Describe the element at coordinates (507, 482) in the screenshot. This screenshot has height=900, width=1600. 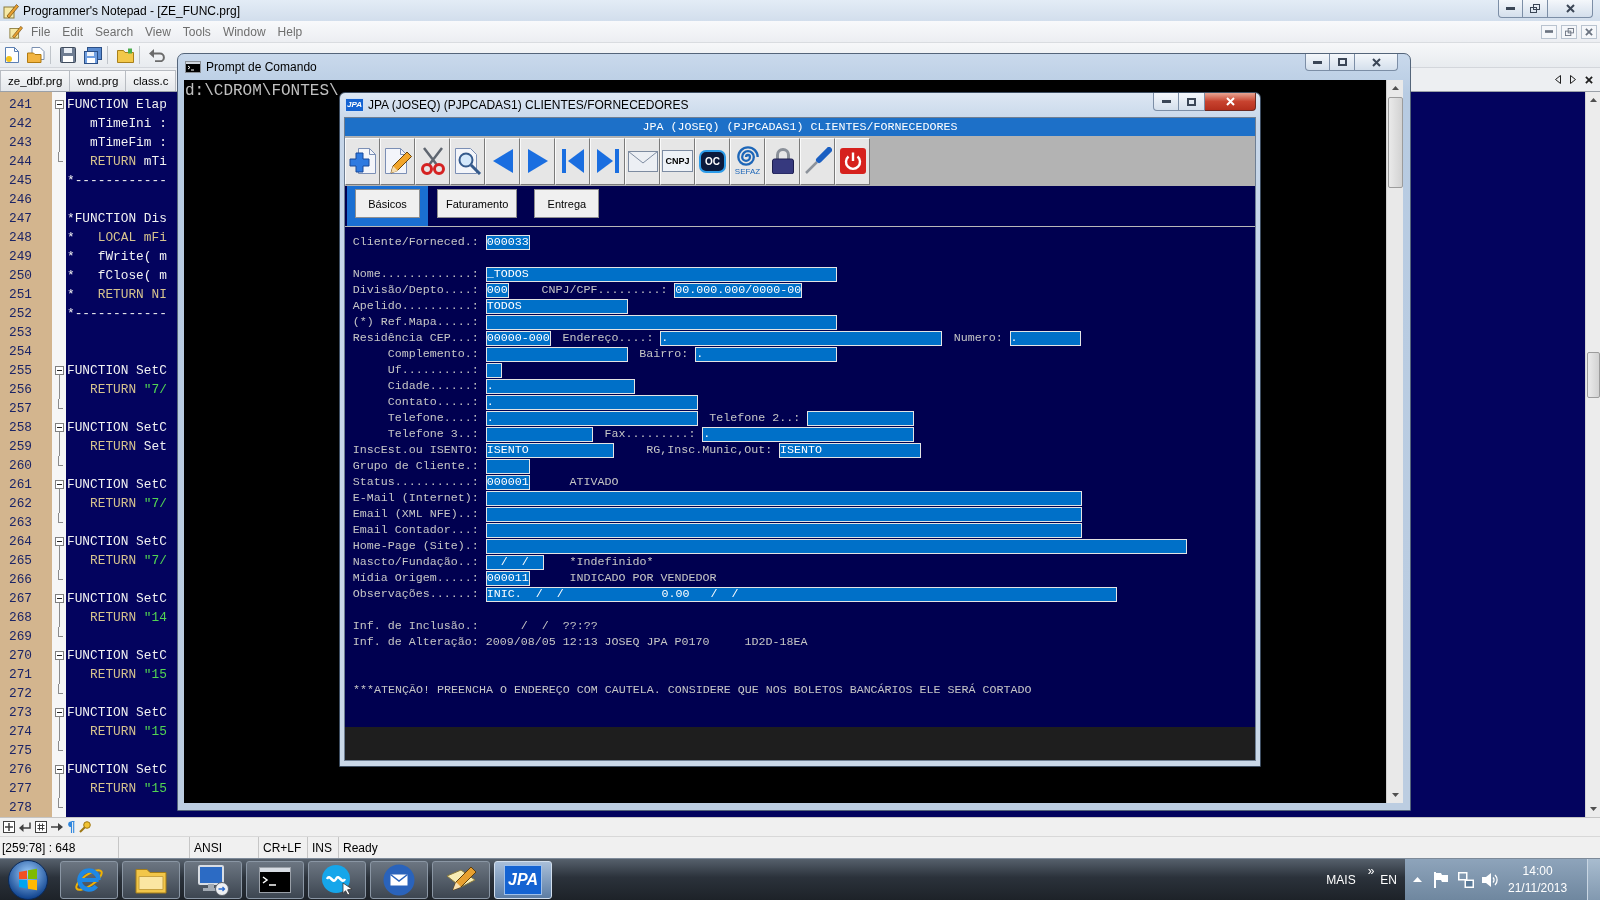
I see `input-field: 000001` at that location.